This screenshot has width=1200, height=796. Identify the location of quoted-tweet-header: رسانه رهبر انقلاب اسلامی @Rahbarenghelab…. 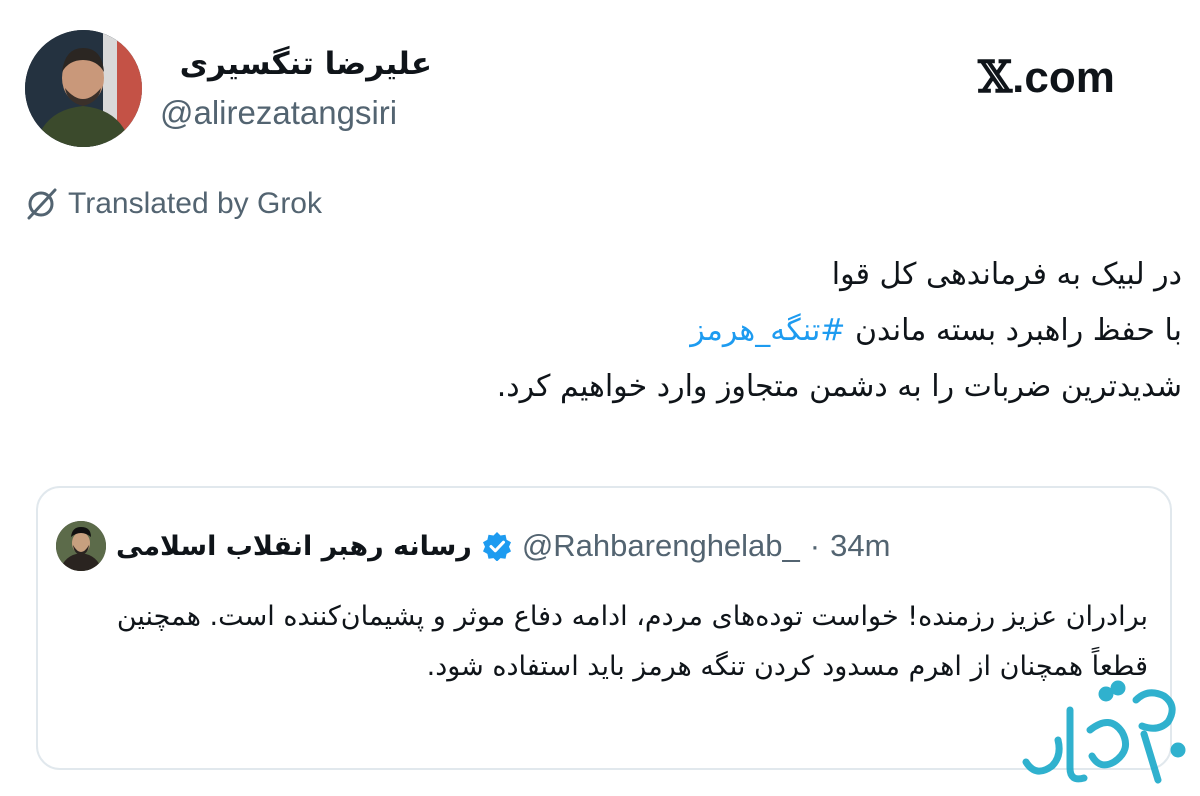
(473, 546).